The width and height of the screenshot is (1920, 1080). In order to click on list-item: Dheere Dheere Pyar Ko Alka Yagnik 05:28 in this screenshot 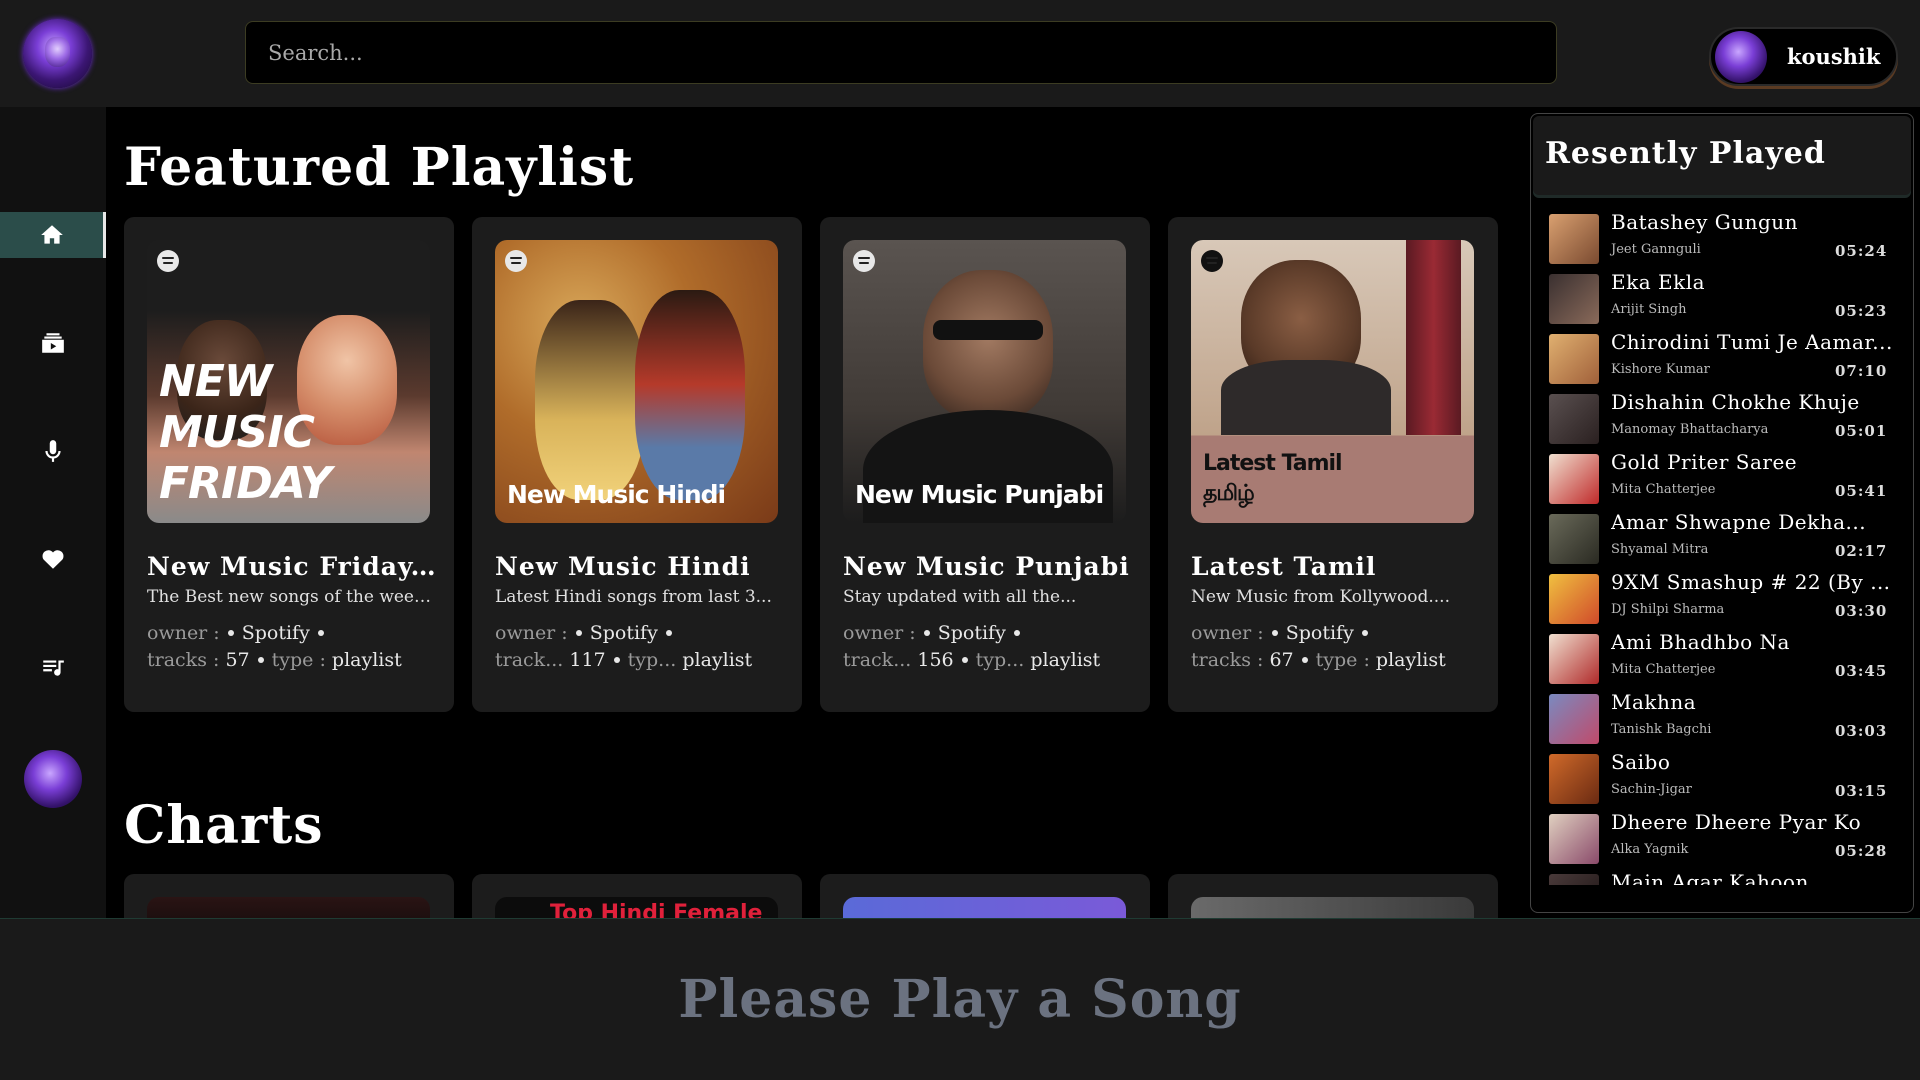, I will do `click(1722, 840)`.